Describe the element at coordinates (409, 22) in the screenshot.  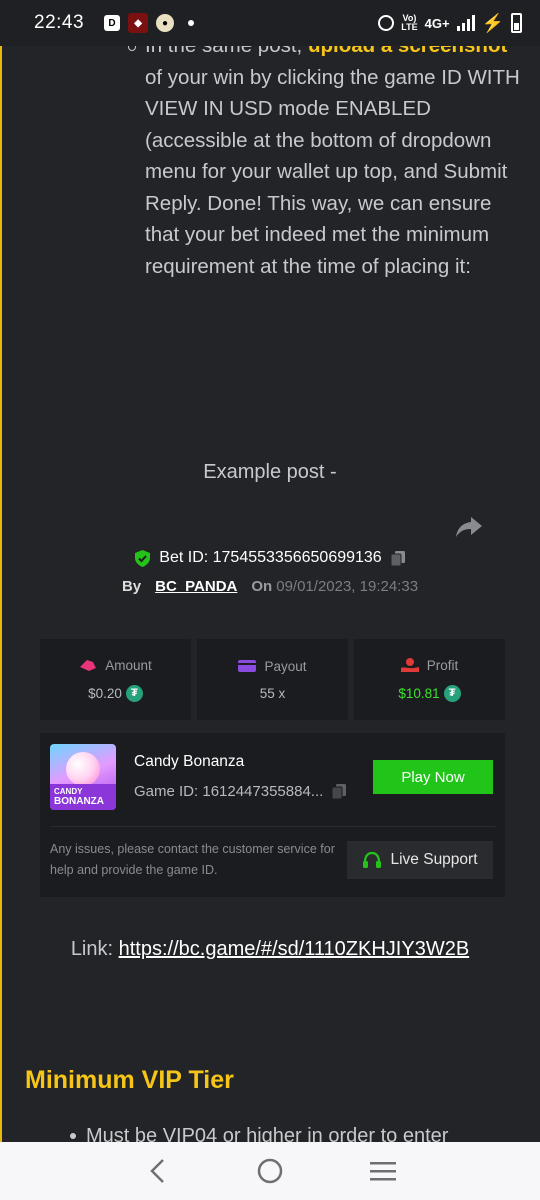
I see `volte-icon: Vo) LTE` at that location.